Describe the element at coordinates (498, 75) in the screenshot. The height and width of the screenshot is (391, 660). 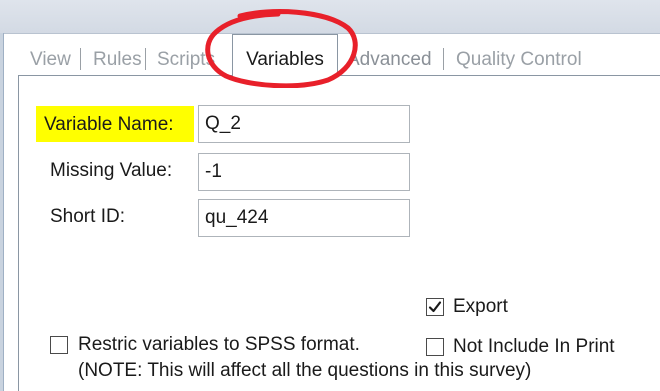
I see `tab-strip-border` at that location.